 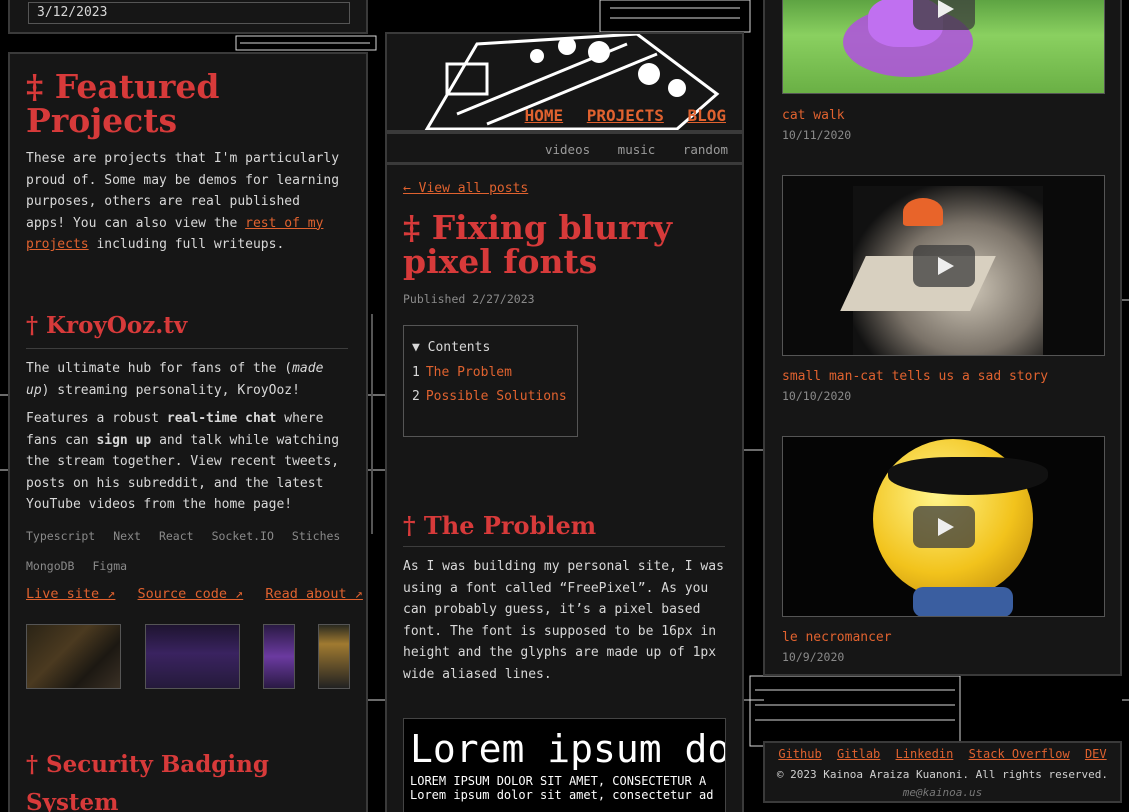 What do you see at coordinates (943, 47) in the screenshot?
I see `video-thumbnail-cat-walk` at bounding box center [943, 47].